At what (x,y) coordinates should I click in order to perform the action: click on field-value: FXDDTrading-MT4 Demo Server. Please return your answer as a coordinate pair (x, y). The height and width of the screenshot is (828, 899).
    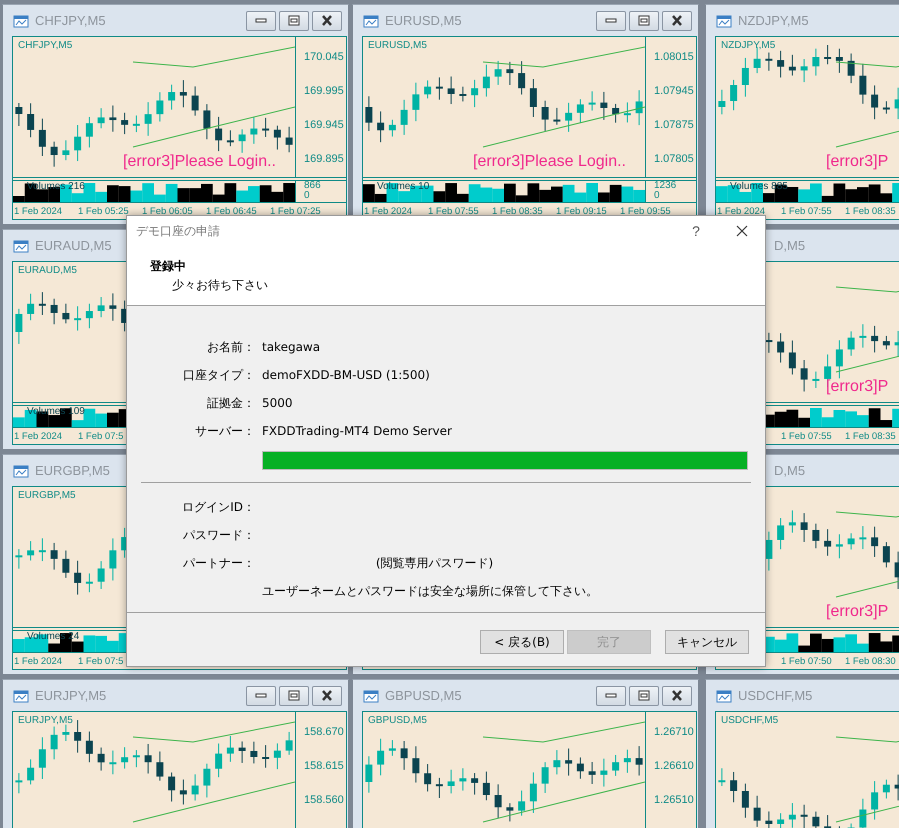
    Looking at the image, I should click on (357, 431).